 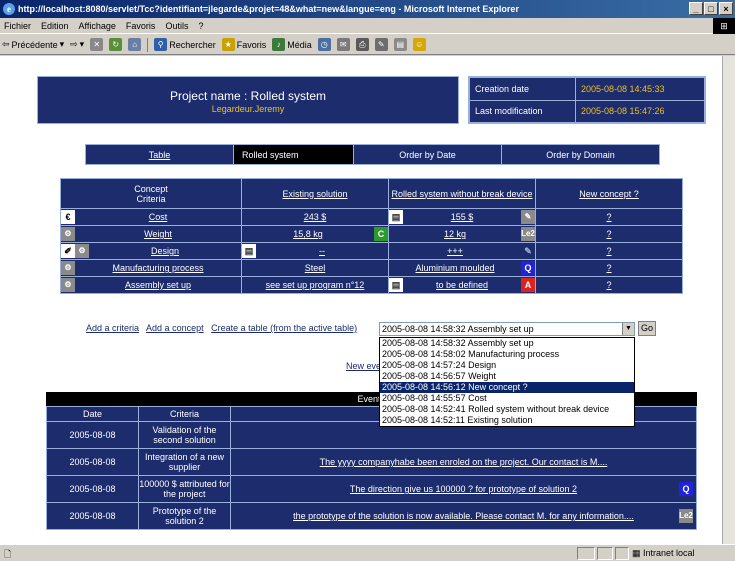 I want to click on search-label: Rechercher, so click(x=192, y=44).